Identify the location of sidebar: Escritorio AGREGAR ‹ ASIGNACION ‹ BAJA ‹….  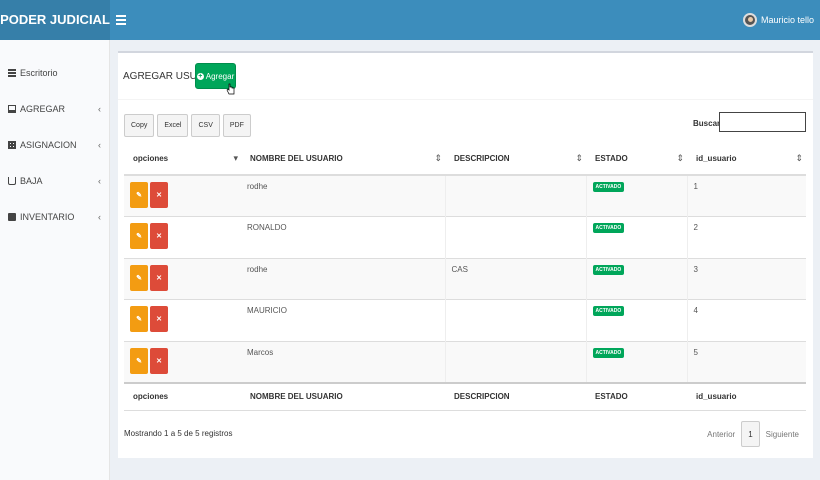
(55, 260).